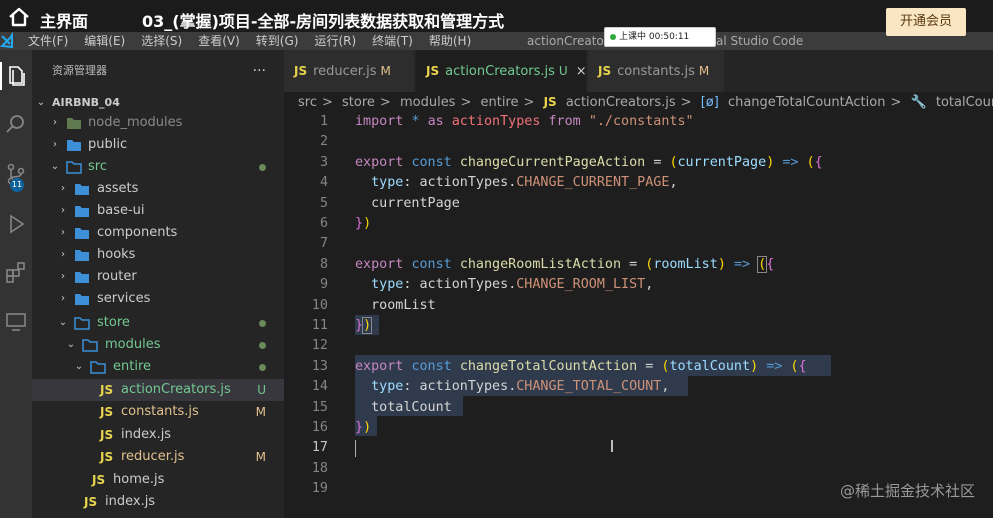 This screenshot has width=993, height=518. I want to click on search-icon, so click(16, 124).